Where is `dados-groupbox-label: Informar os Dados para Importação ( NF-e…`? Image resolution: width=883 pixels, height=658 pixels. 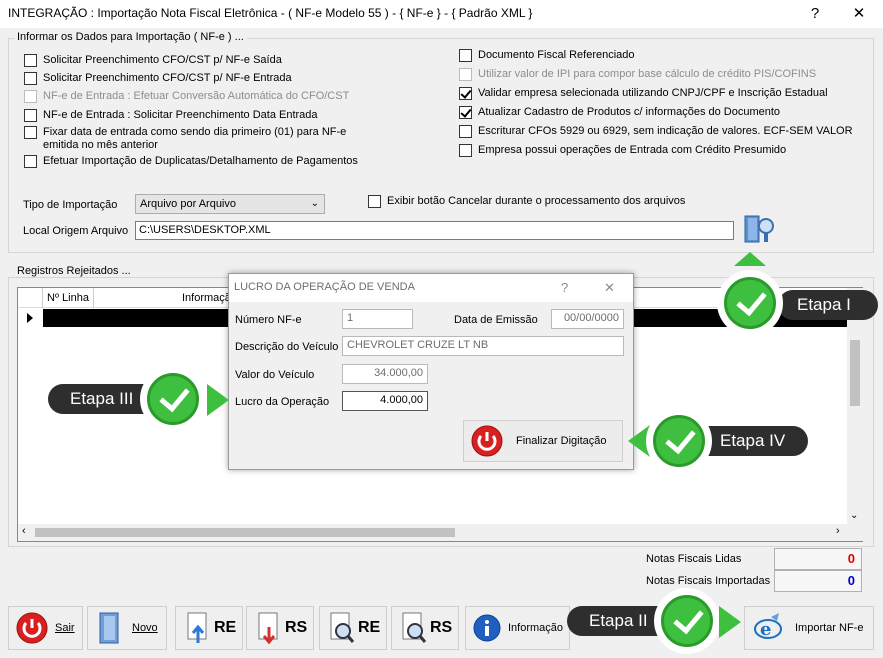 dados-groupbox-label: Informar os Dados para Importação ( NF-e… is located at coordinates (130, 37).